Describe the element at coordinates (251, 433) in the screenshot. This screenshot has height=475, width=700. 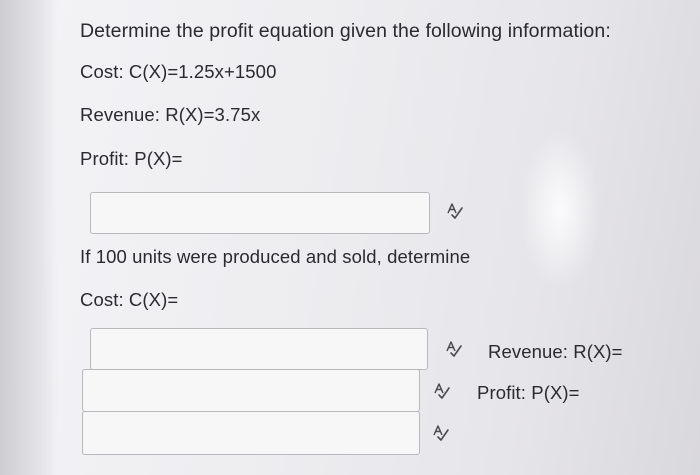
I see `profit-value-input` at that location.